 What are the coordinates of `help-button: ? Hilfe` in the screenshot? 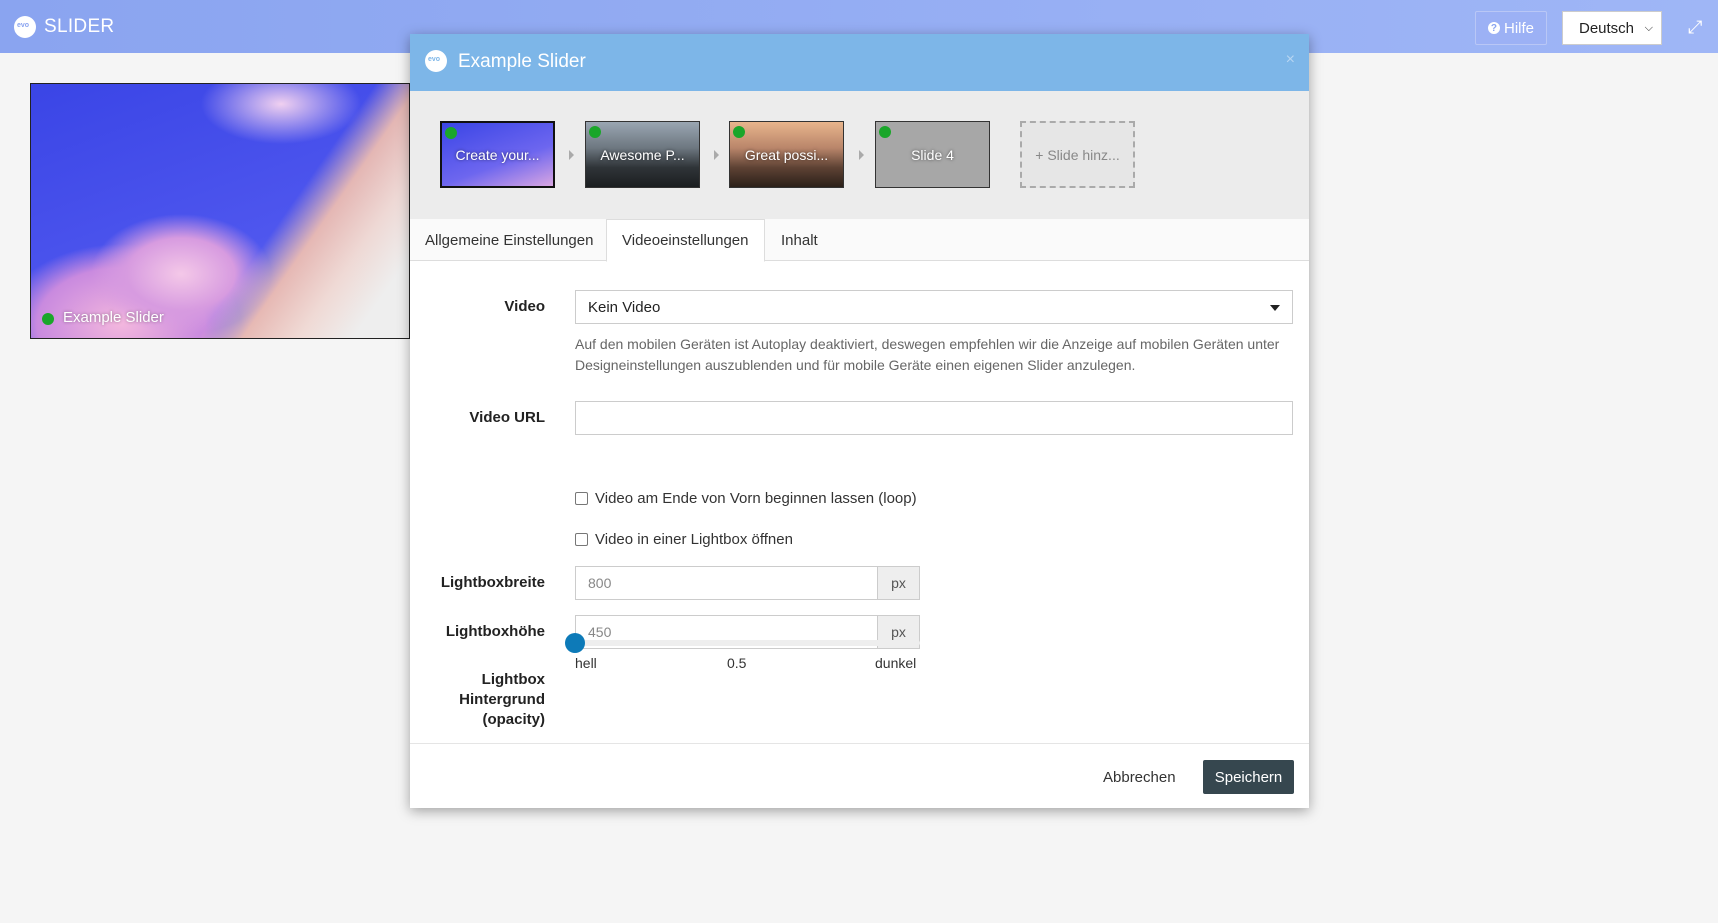 It's located at (1511, 28).